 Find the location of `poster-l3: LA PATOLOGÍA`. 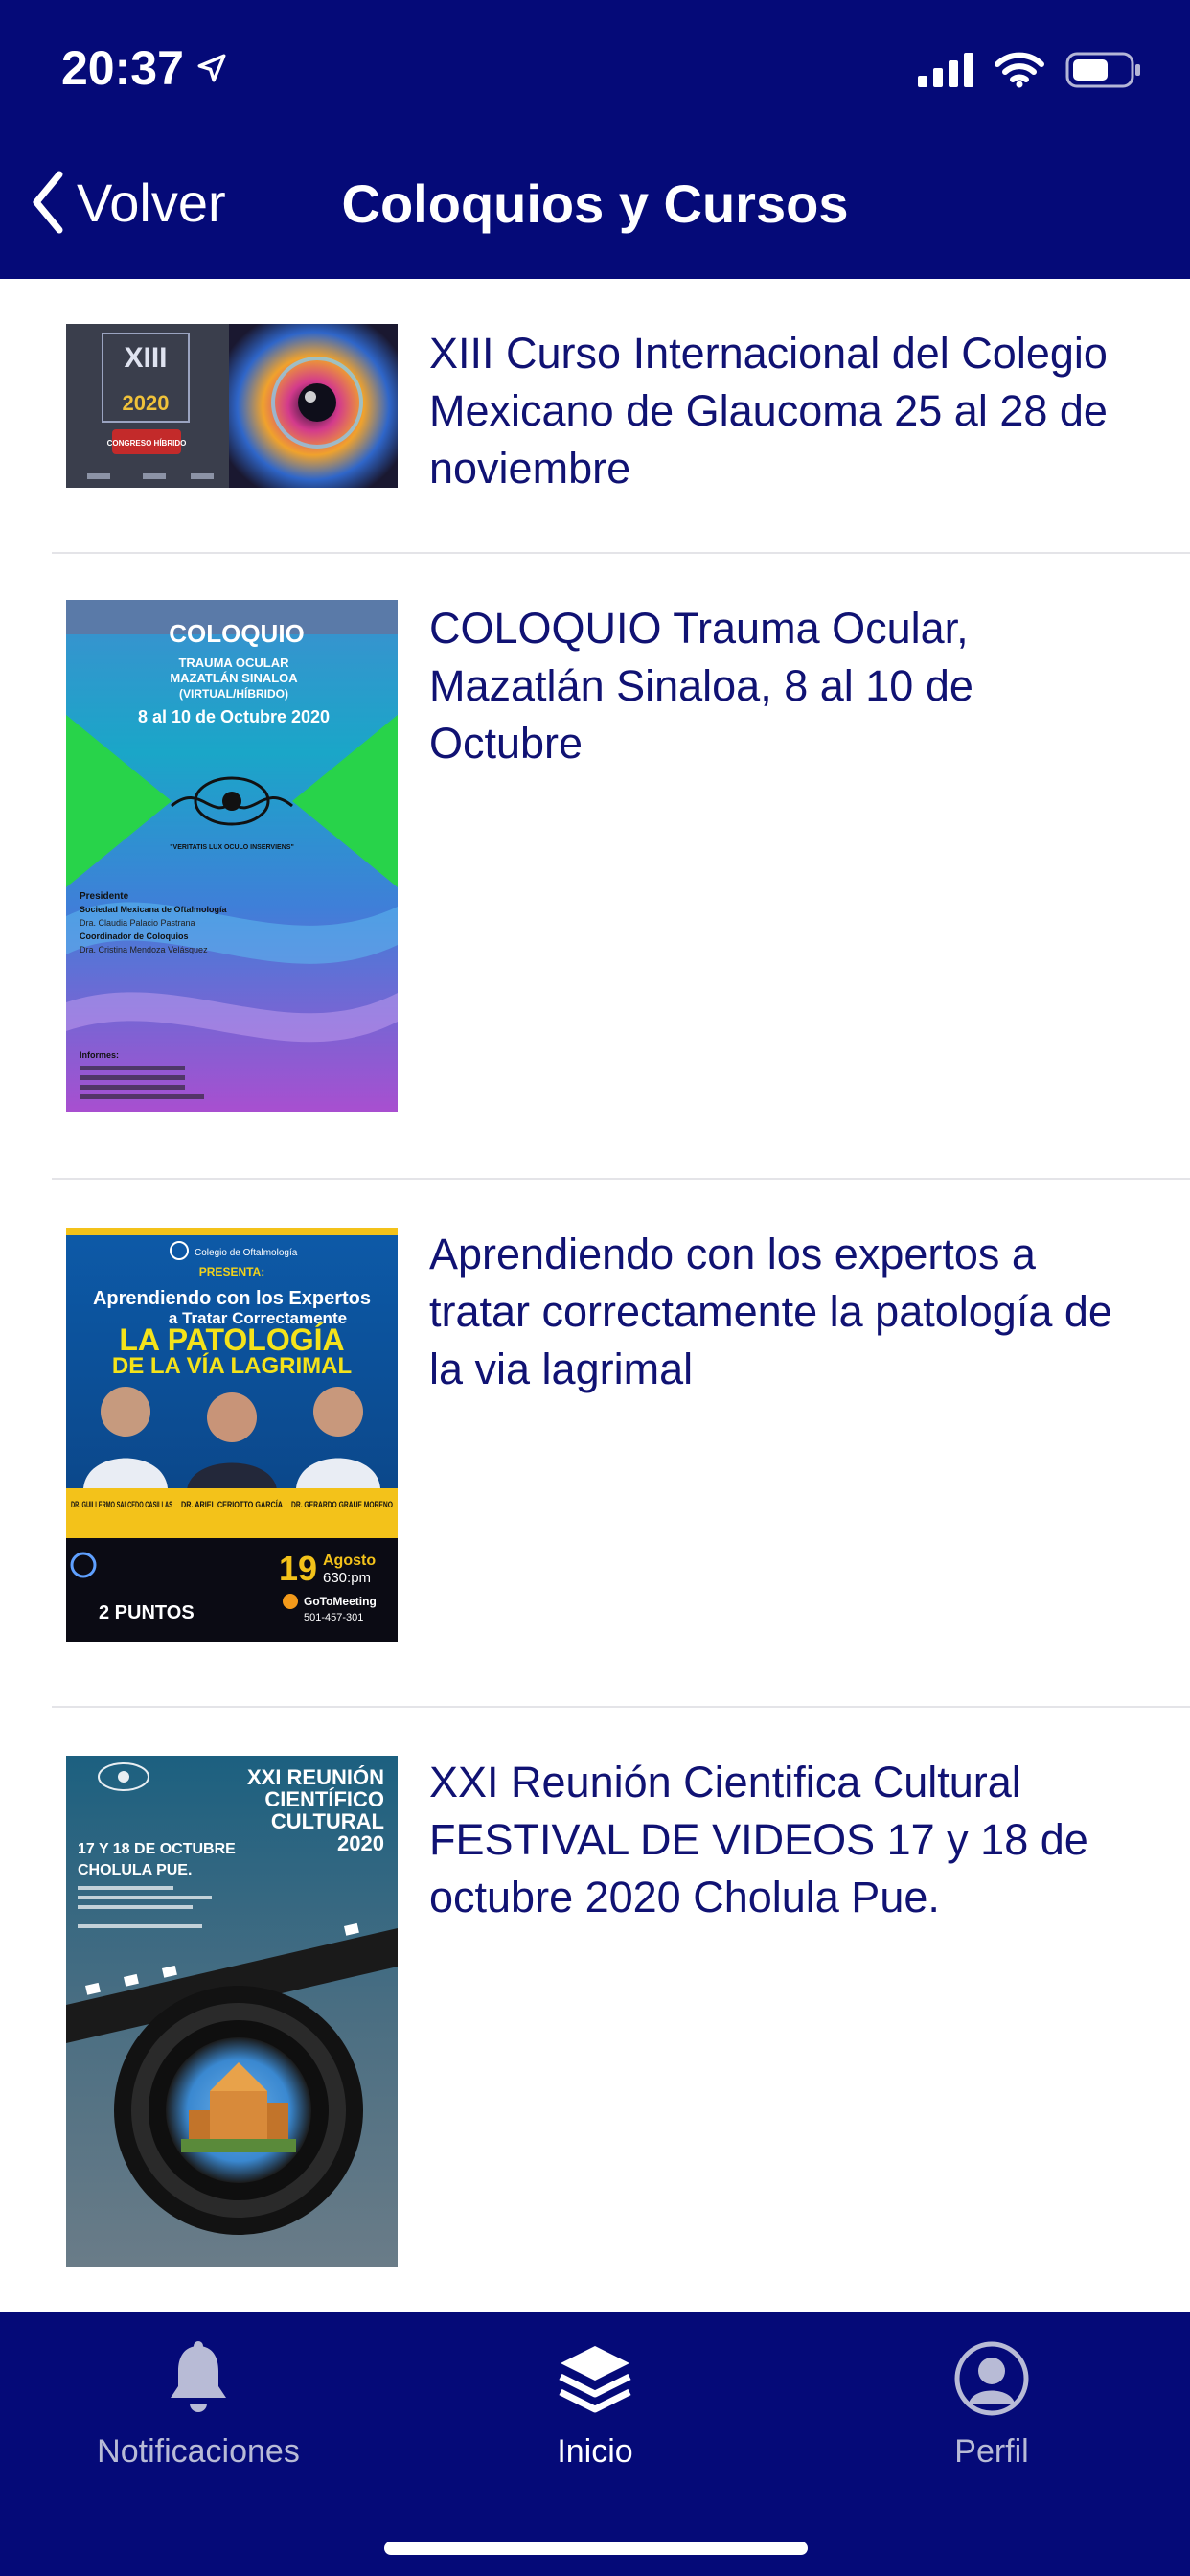

poster-l3: LA PATOLOGÍA is located at coordinates (232, 1339).